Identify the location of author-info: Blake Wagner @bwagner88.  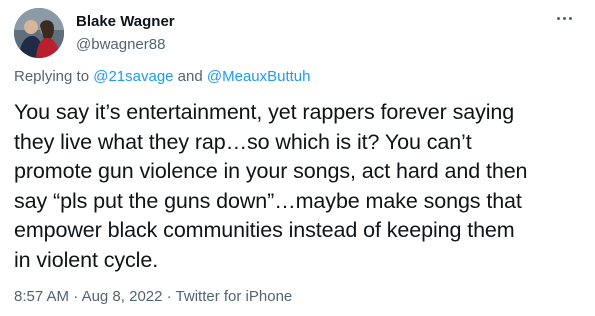
(125, 33).